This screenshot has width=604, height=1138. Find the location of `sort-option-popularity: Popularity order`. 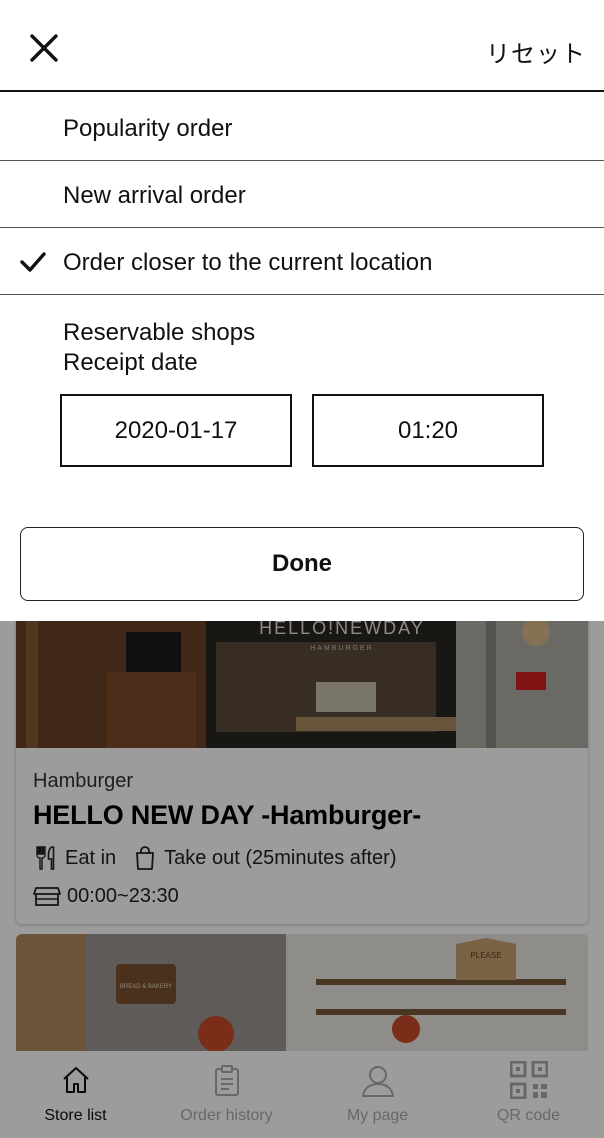

sort-option-popularity: Popularity order is located at coordinates (302, 127).